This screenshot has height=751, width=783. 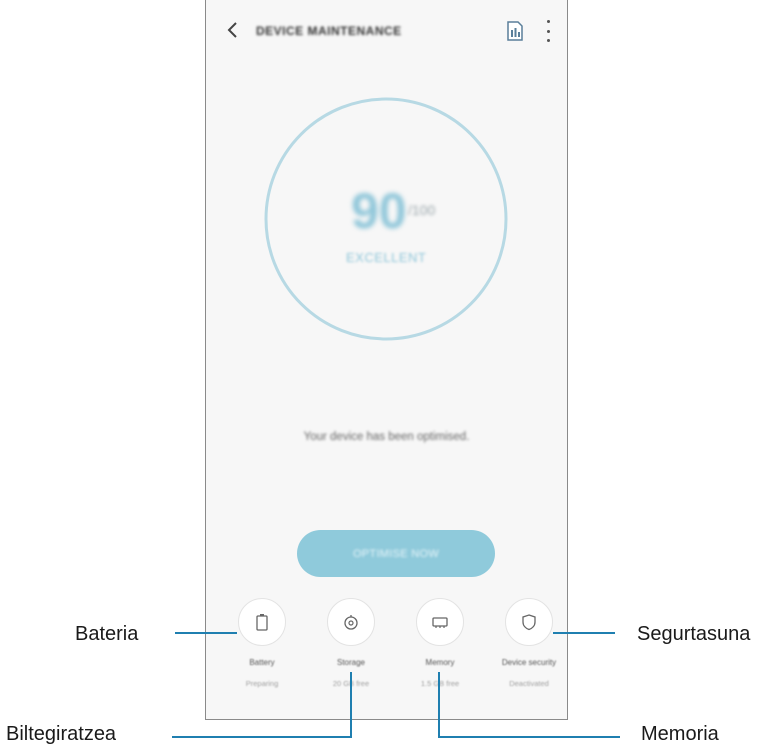 I want to click on battery-icon, so click(x=262, y=622).